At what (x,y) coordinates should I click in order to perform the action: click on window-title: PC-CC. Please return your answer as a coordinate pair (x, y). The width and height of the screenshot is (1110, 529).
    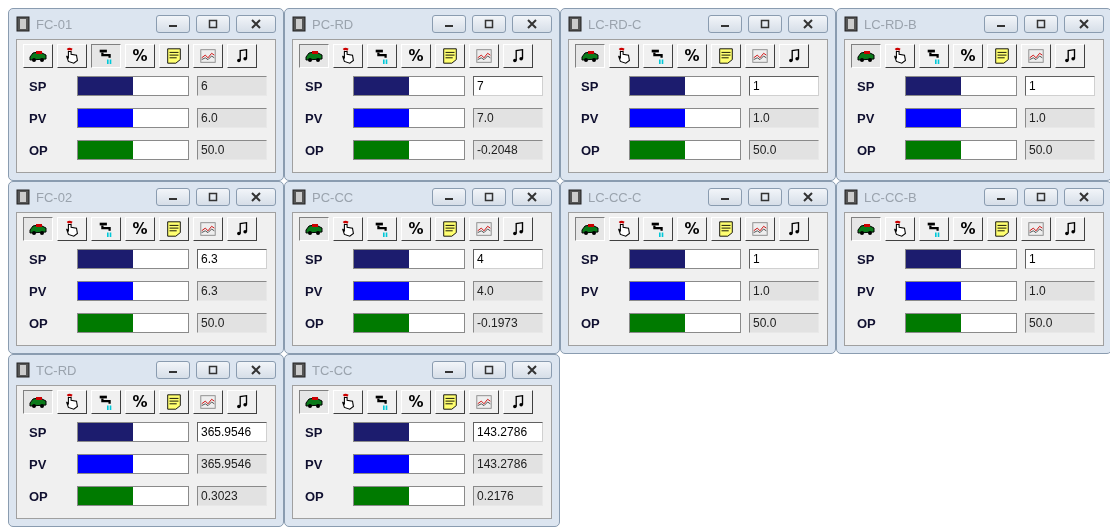
    Looking at the image, I should click on (333, 197).